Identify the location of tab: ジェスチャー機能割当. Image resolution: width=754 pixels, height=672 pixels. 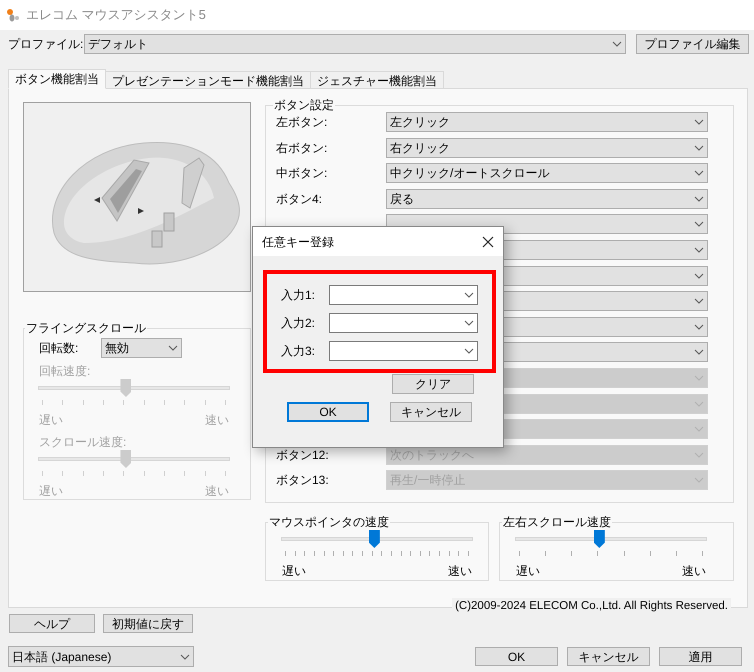
(377, 80).